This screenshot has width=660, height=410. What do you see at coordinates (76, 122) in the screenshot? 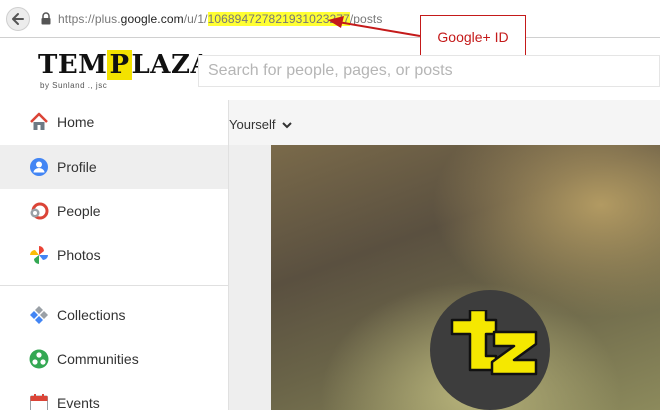
I see `sidebar-item-label: Home` at bounding box center [76, 122].